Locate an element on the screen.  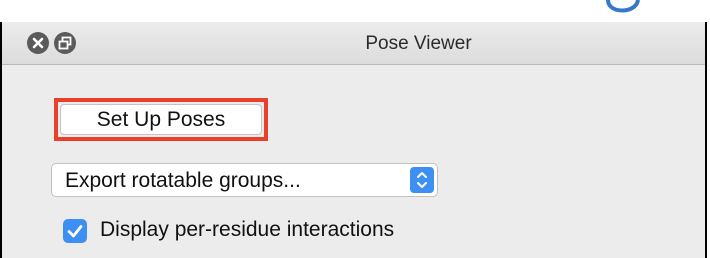
set-up-poses-button: Set Up Poses is located at coordinates (161, 119).